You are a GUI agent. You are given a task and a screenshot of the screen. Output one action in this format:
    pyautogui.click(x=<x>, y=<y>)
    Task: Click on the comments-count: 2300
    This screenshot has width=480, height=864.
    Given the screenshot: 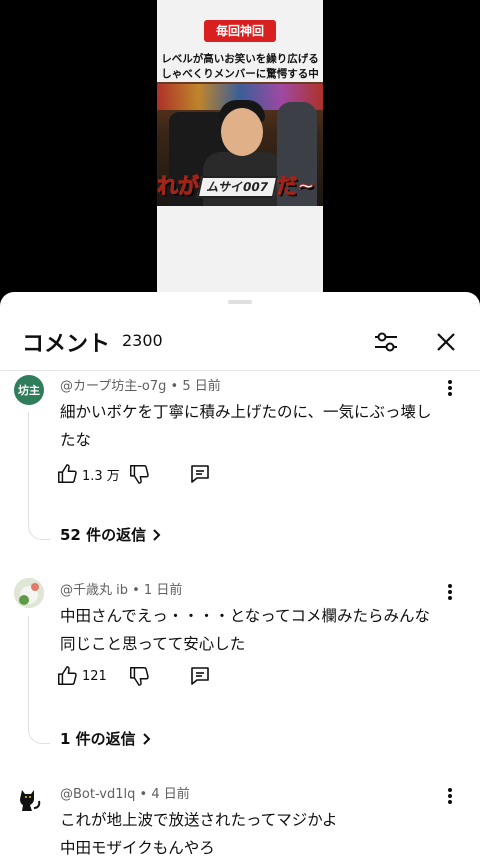 What is the action you would take?
    pyautogui.click(x=142, y=340)
    